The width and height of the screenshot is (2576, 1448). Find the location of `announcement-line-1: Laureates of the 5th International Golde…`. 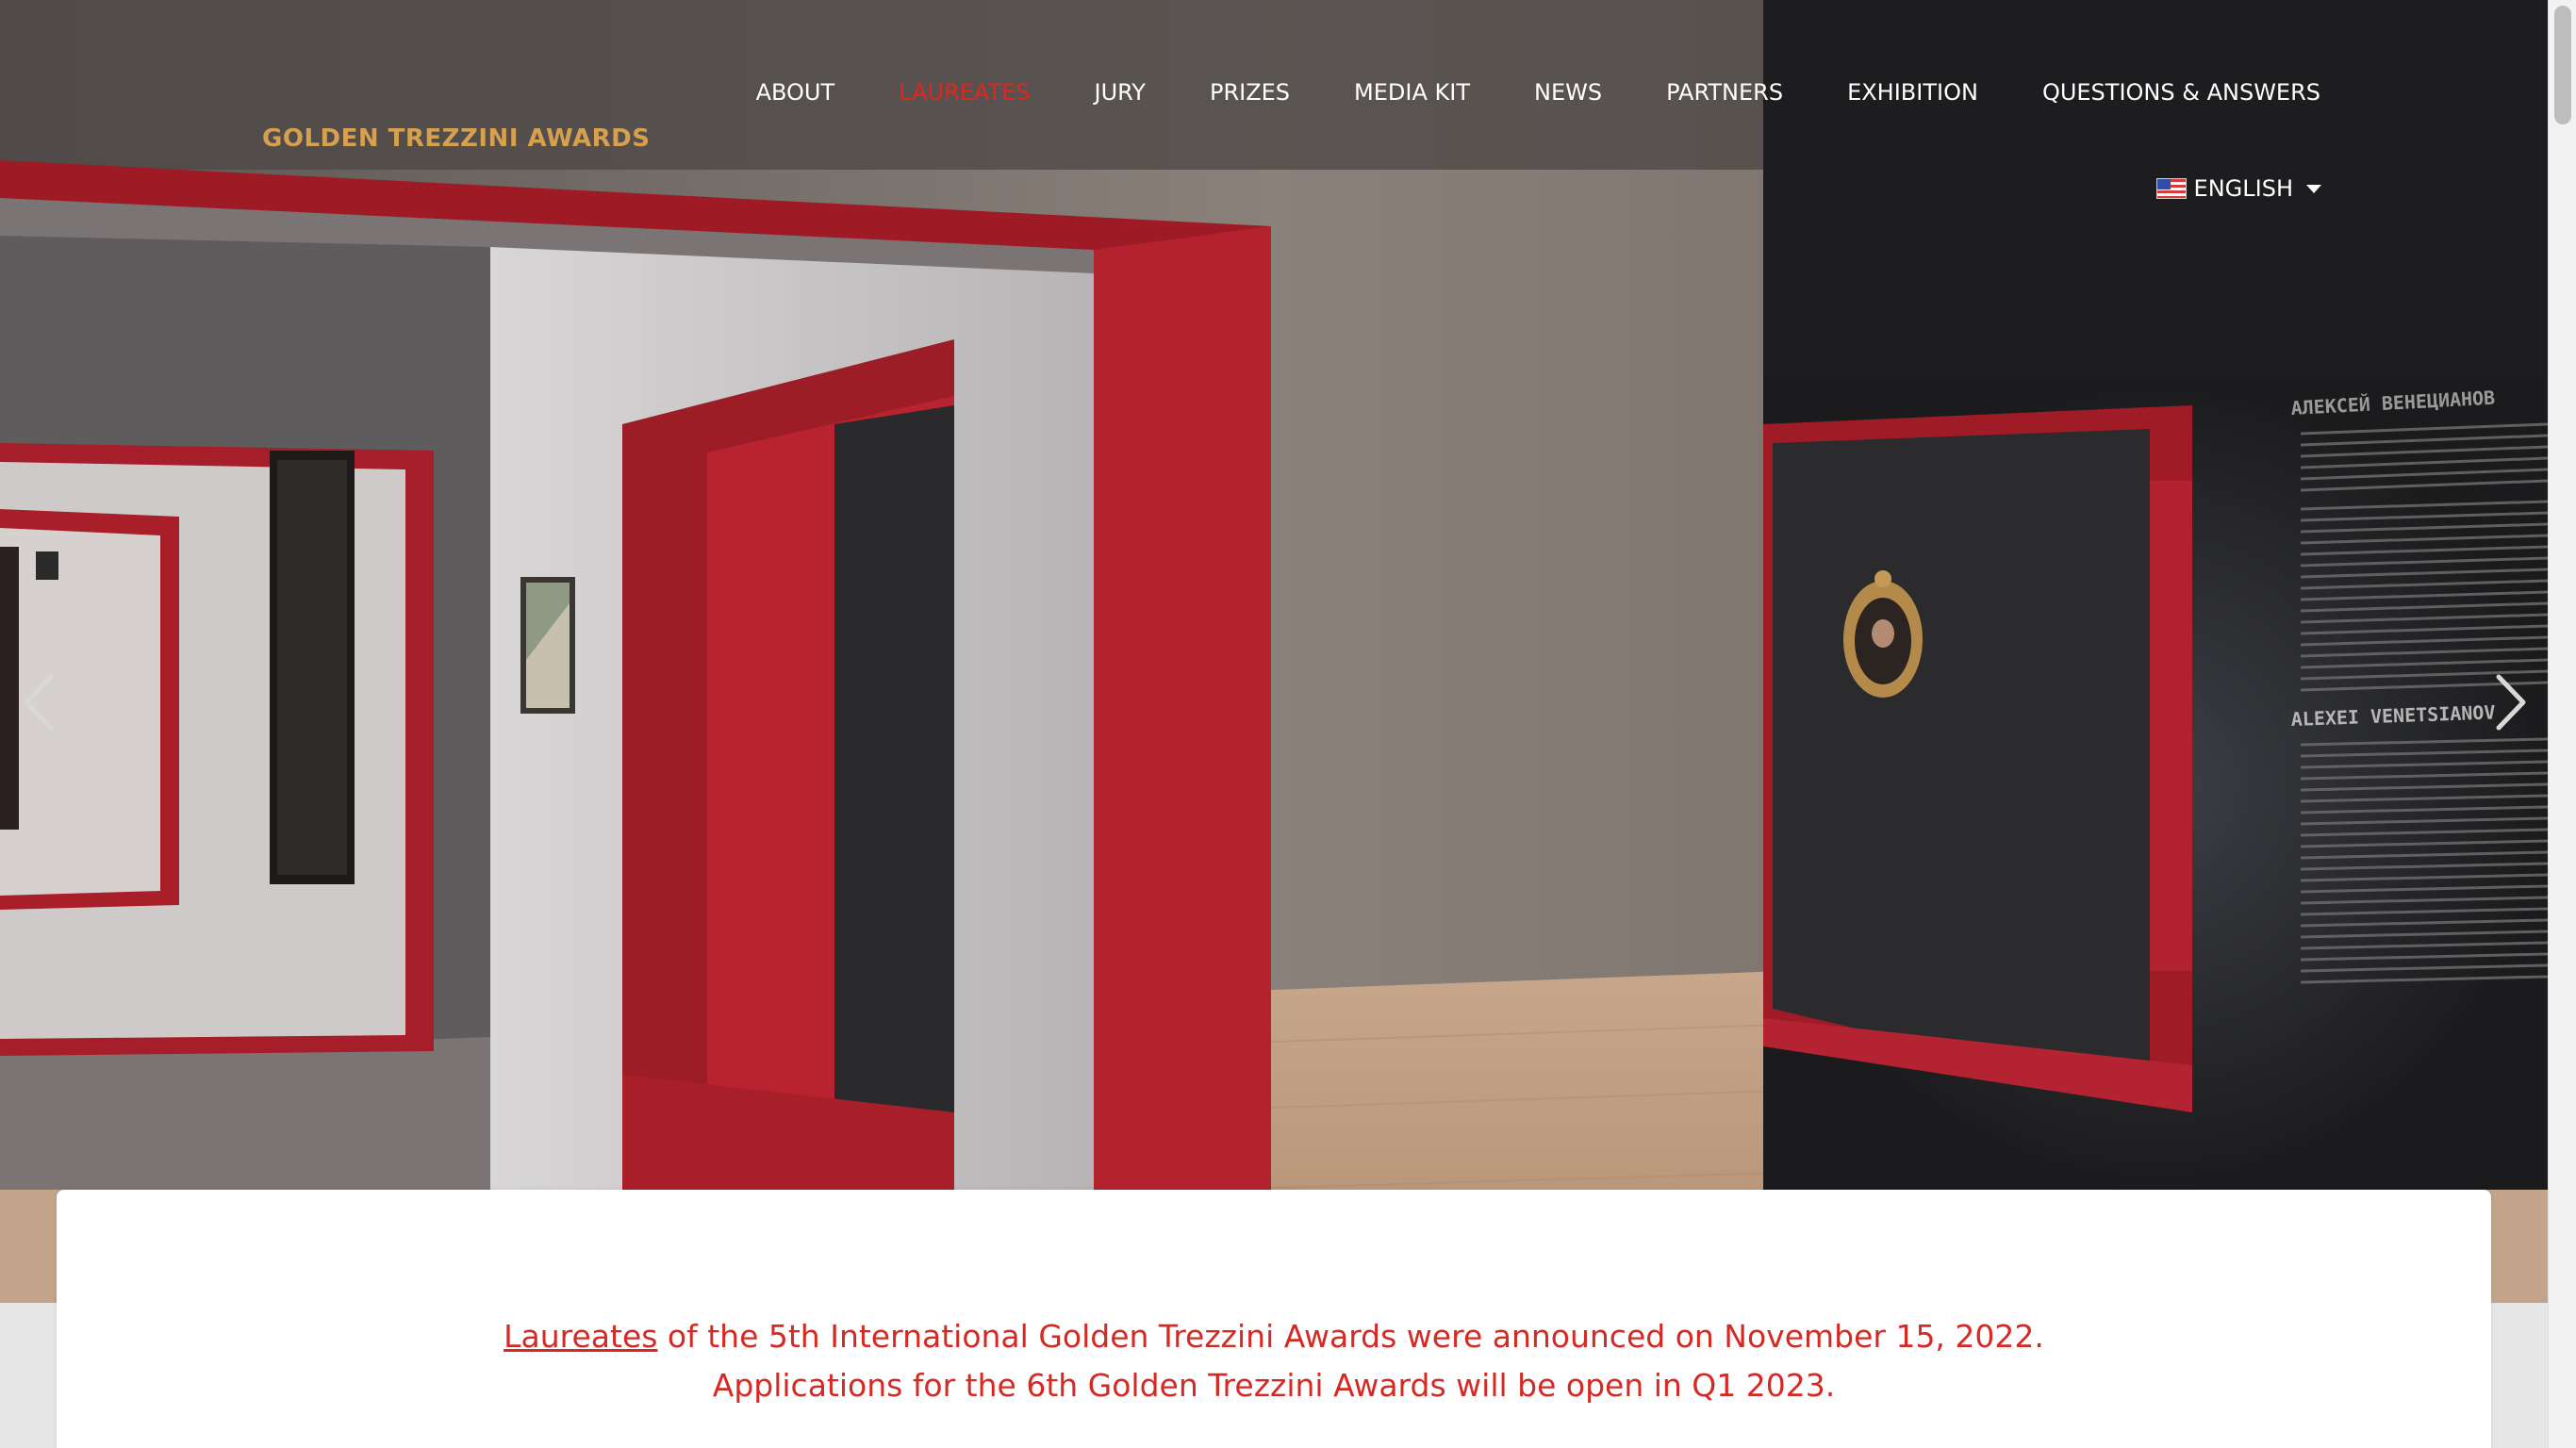

announcement-line-1: Laureates of the 5th International Golde… is located at coordinates (1274, 1336).